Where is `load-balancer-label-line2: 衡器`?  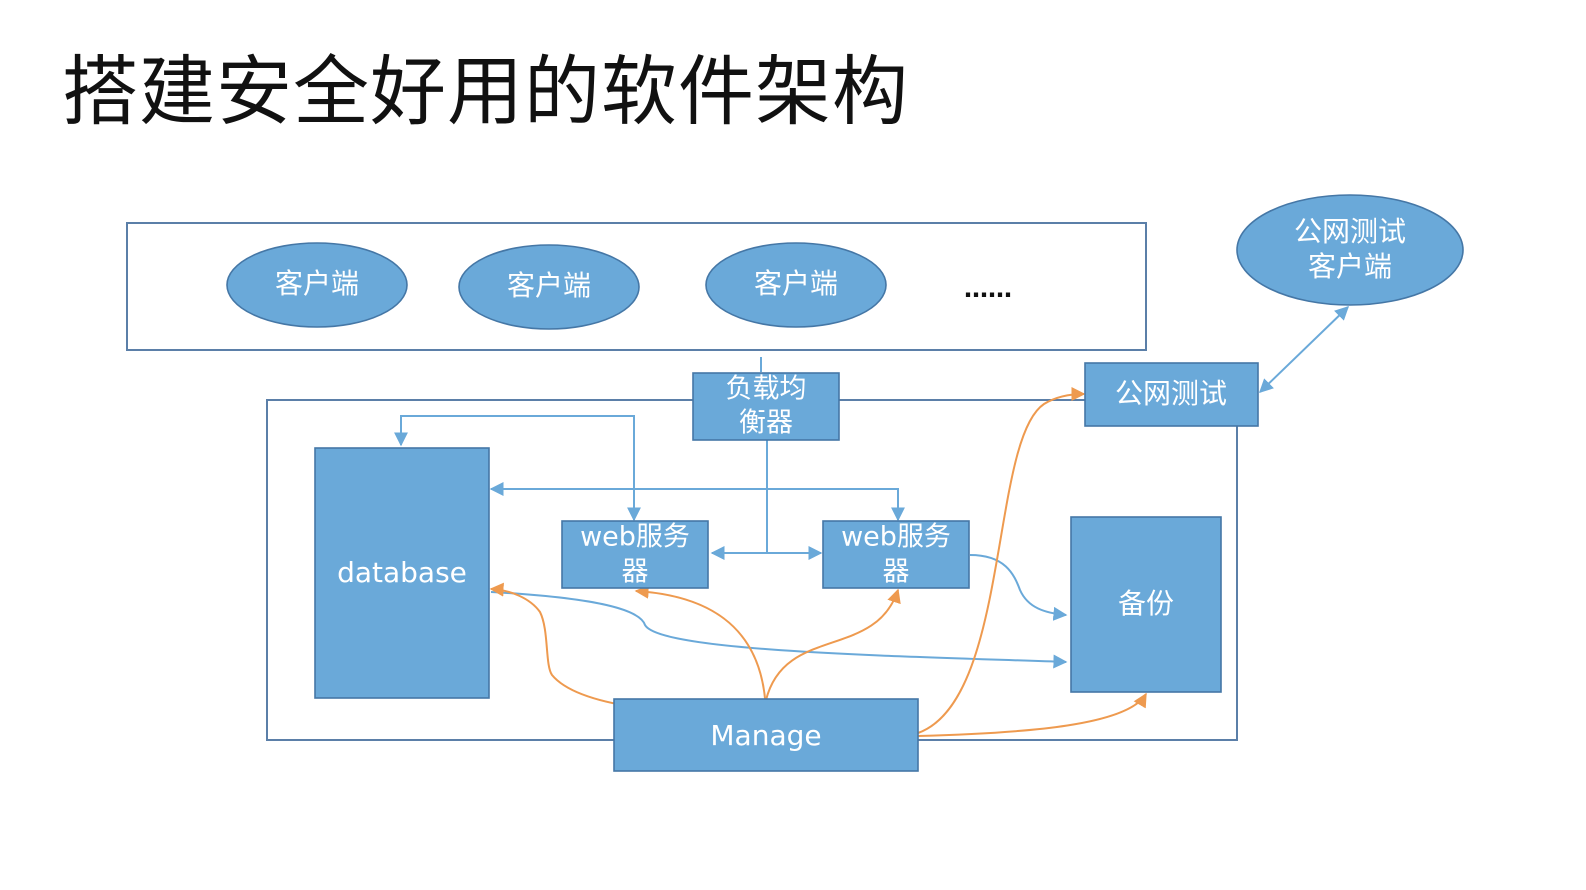
load-balancer-label-line2: 衡器 is located at coordinates (766, 423).